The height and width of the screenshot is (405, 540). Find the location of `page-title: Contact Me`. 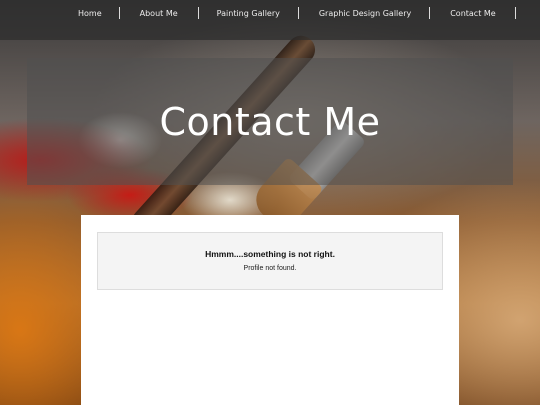

page-title: Contact Me is located at coordinates (270, 121).